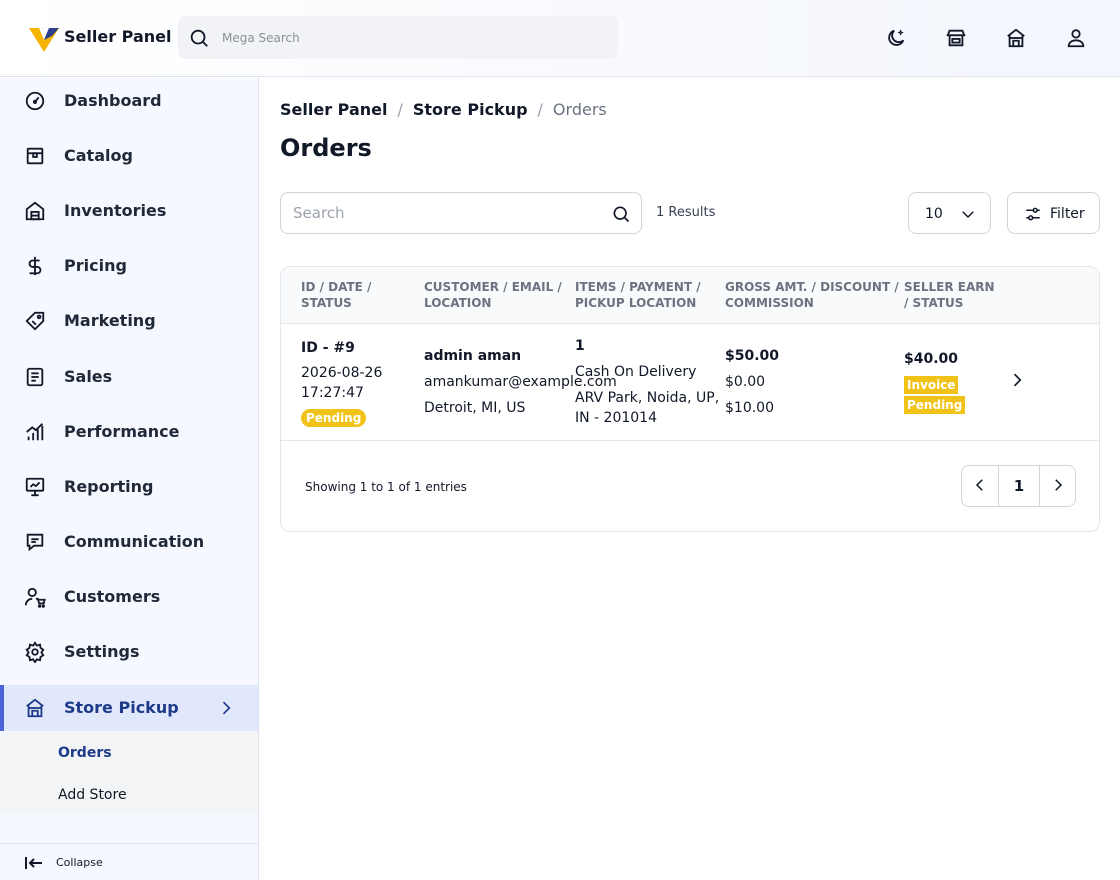 This screenshot has width=1120, height=880. What do you see at coordinates (129, 377) in the screenshot?
I see `sidebar-item-sales: Sales` at bounding box center [129, 377].